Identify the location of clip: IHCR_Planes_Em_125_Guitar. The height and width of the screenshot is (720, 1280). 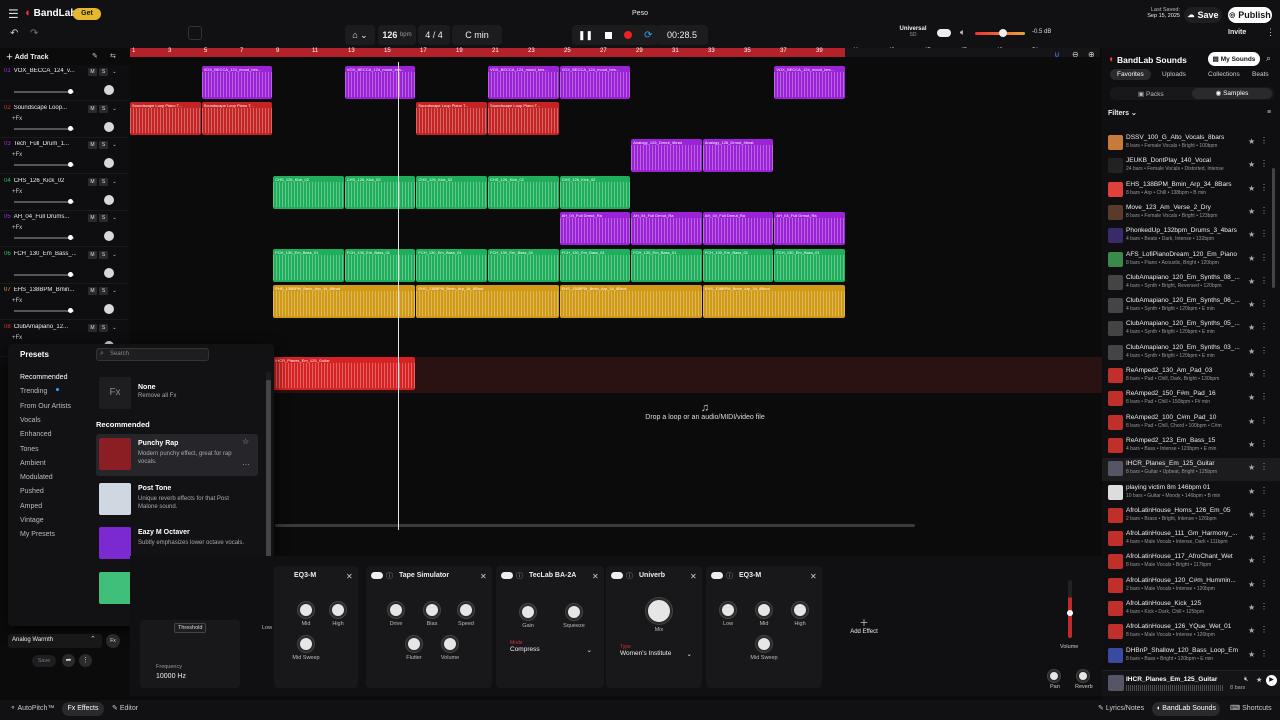
(344, 373).